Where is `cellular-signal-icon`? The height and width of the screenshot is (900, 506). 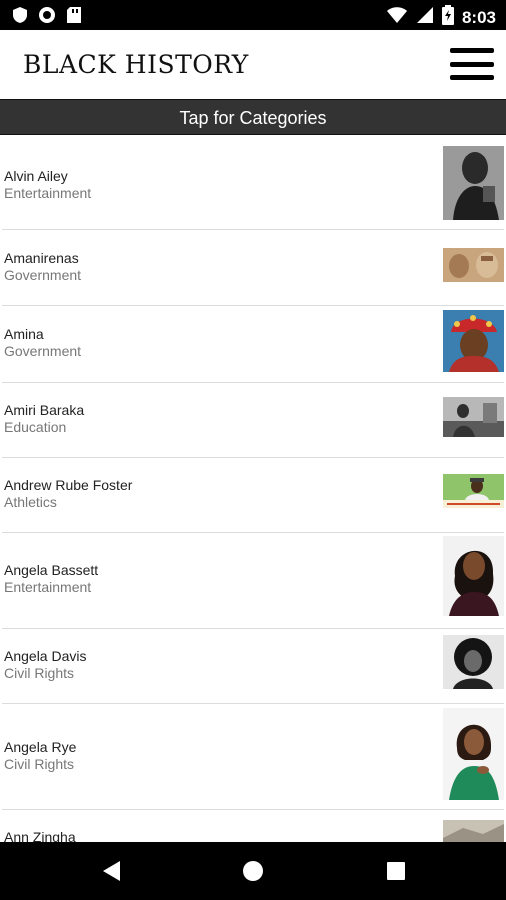
cellular-signal-icon is located at coordinates (425, 17).